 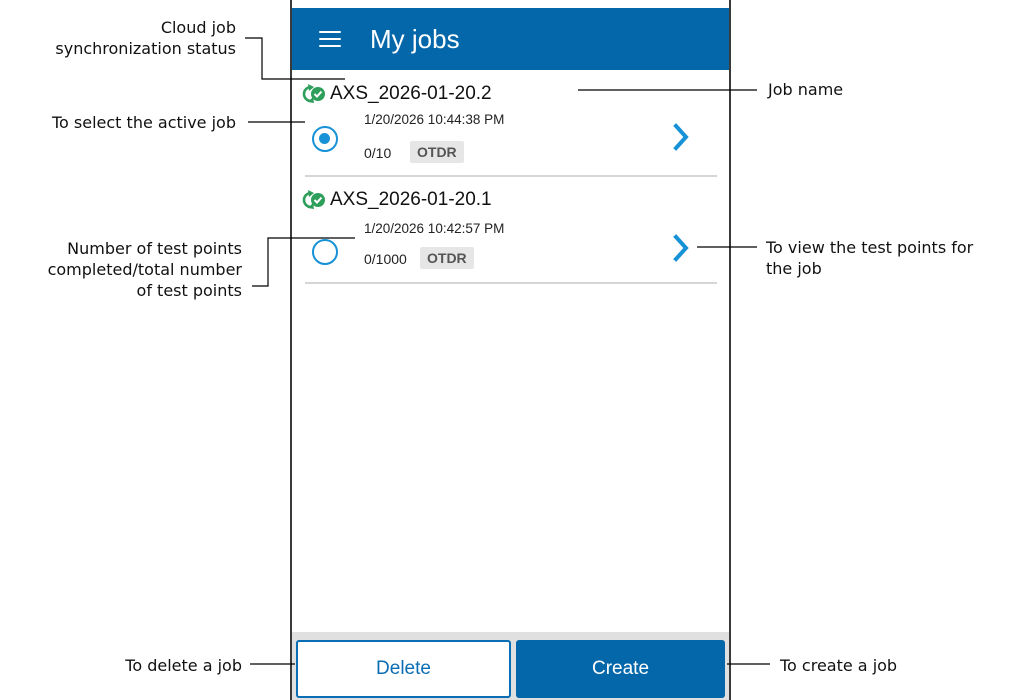 What do you see at coordinates (434, 228) in the screenshot?
I see `job-date: 1/20/2026 10:42:57 PM` at bounding box center [434, 228].